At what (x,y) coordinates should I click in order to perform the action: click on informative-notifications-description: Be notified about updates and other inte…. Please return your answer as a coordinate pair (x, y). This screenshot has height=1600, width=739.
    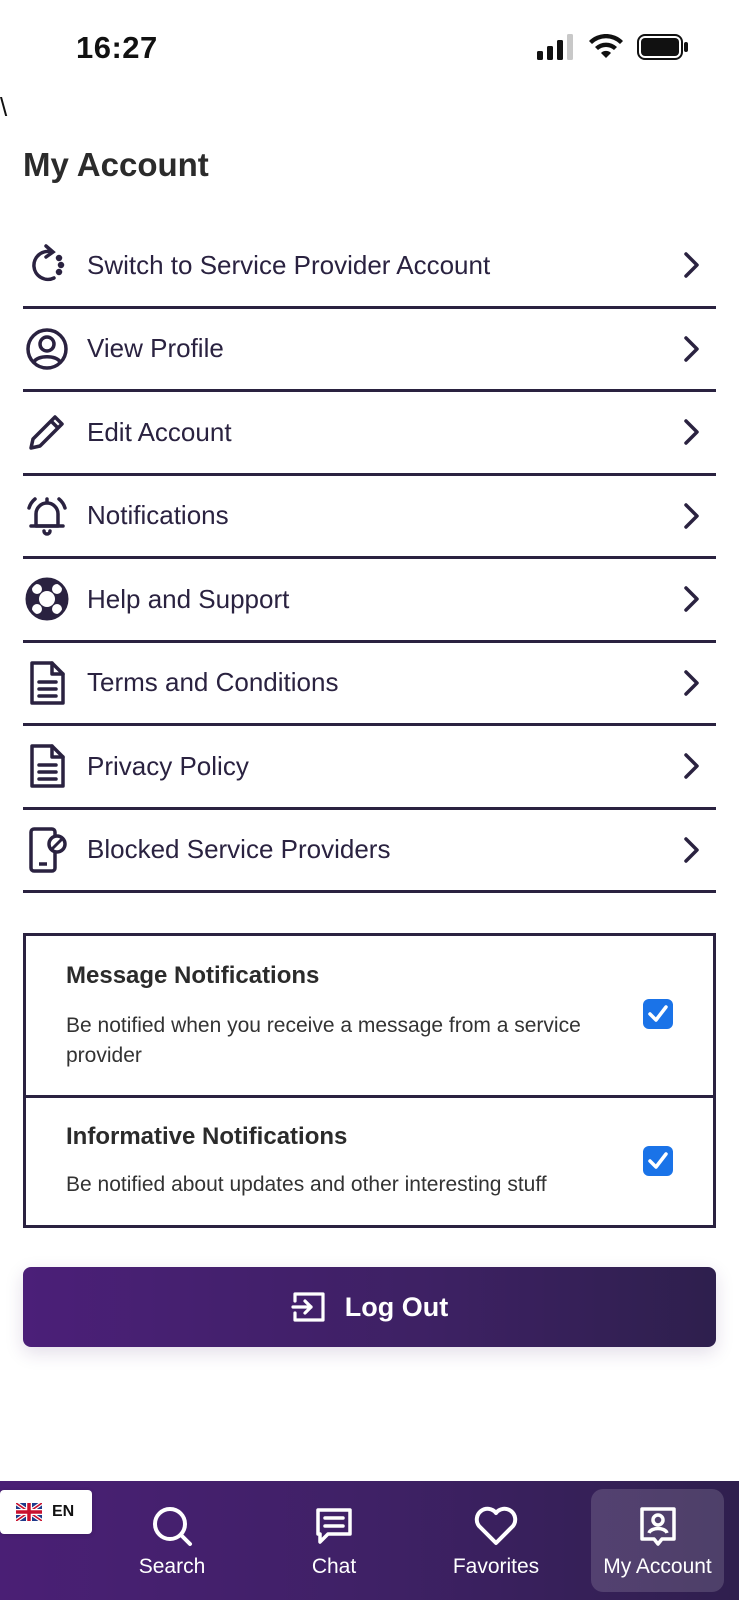
    Looking at the image, I should click on (306, 1184).